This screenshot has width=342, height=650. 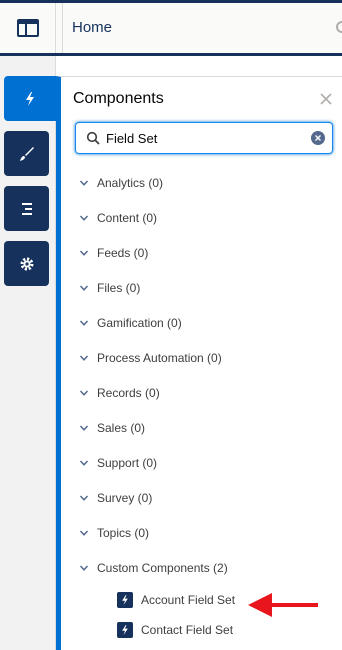 What do you see at coordinates (338, 29) in the screenshot?
I see `settings-peek-icon` at bounding box center [338, 29].